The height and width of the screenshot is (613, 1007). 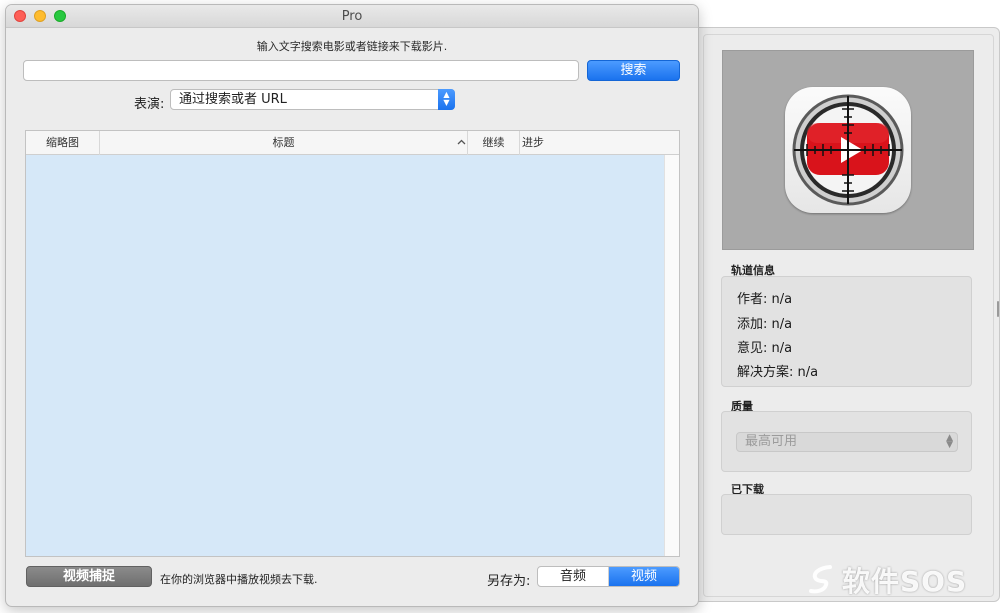 I want to click on column-header-progress: 进步, so click(x=591, y=143).